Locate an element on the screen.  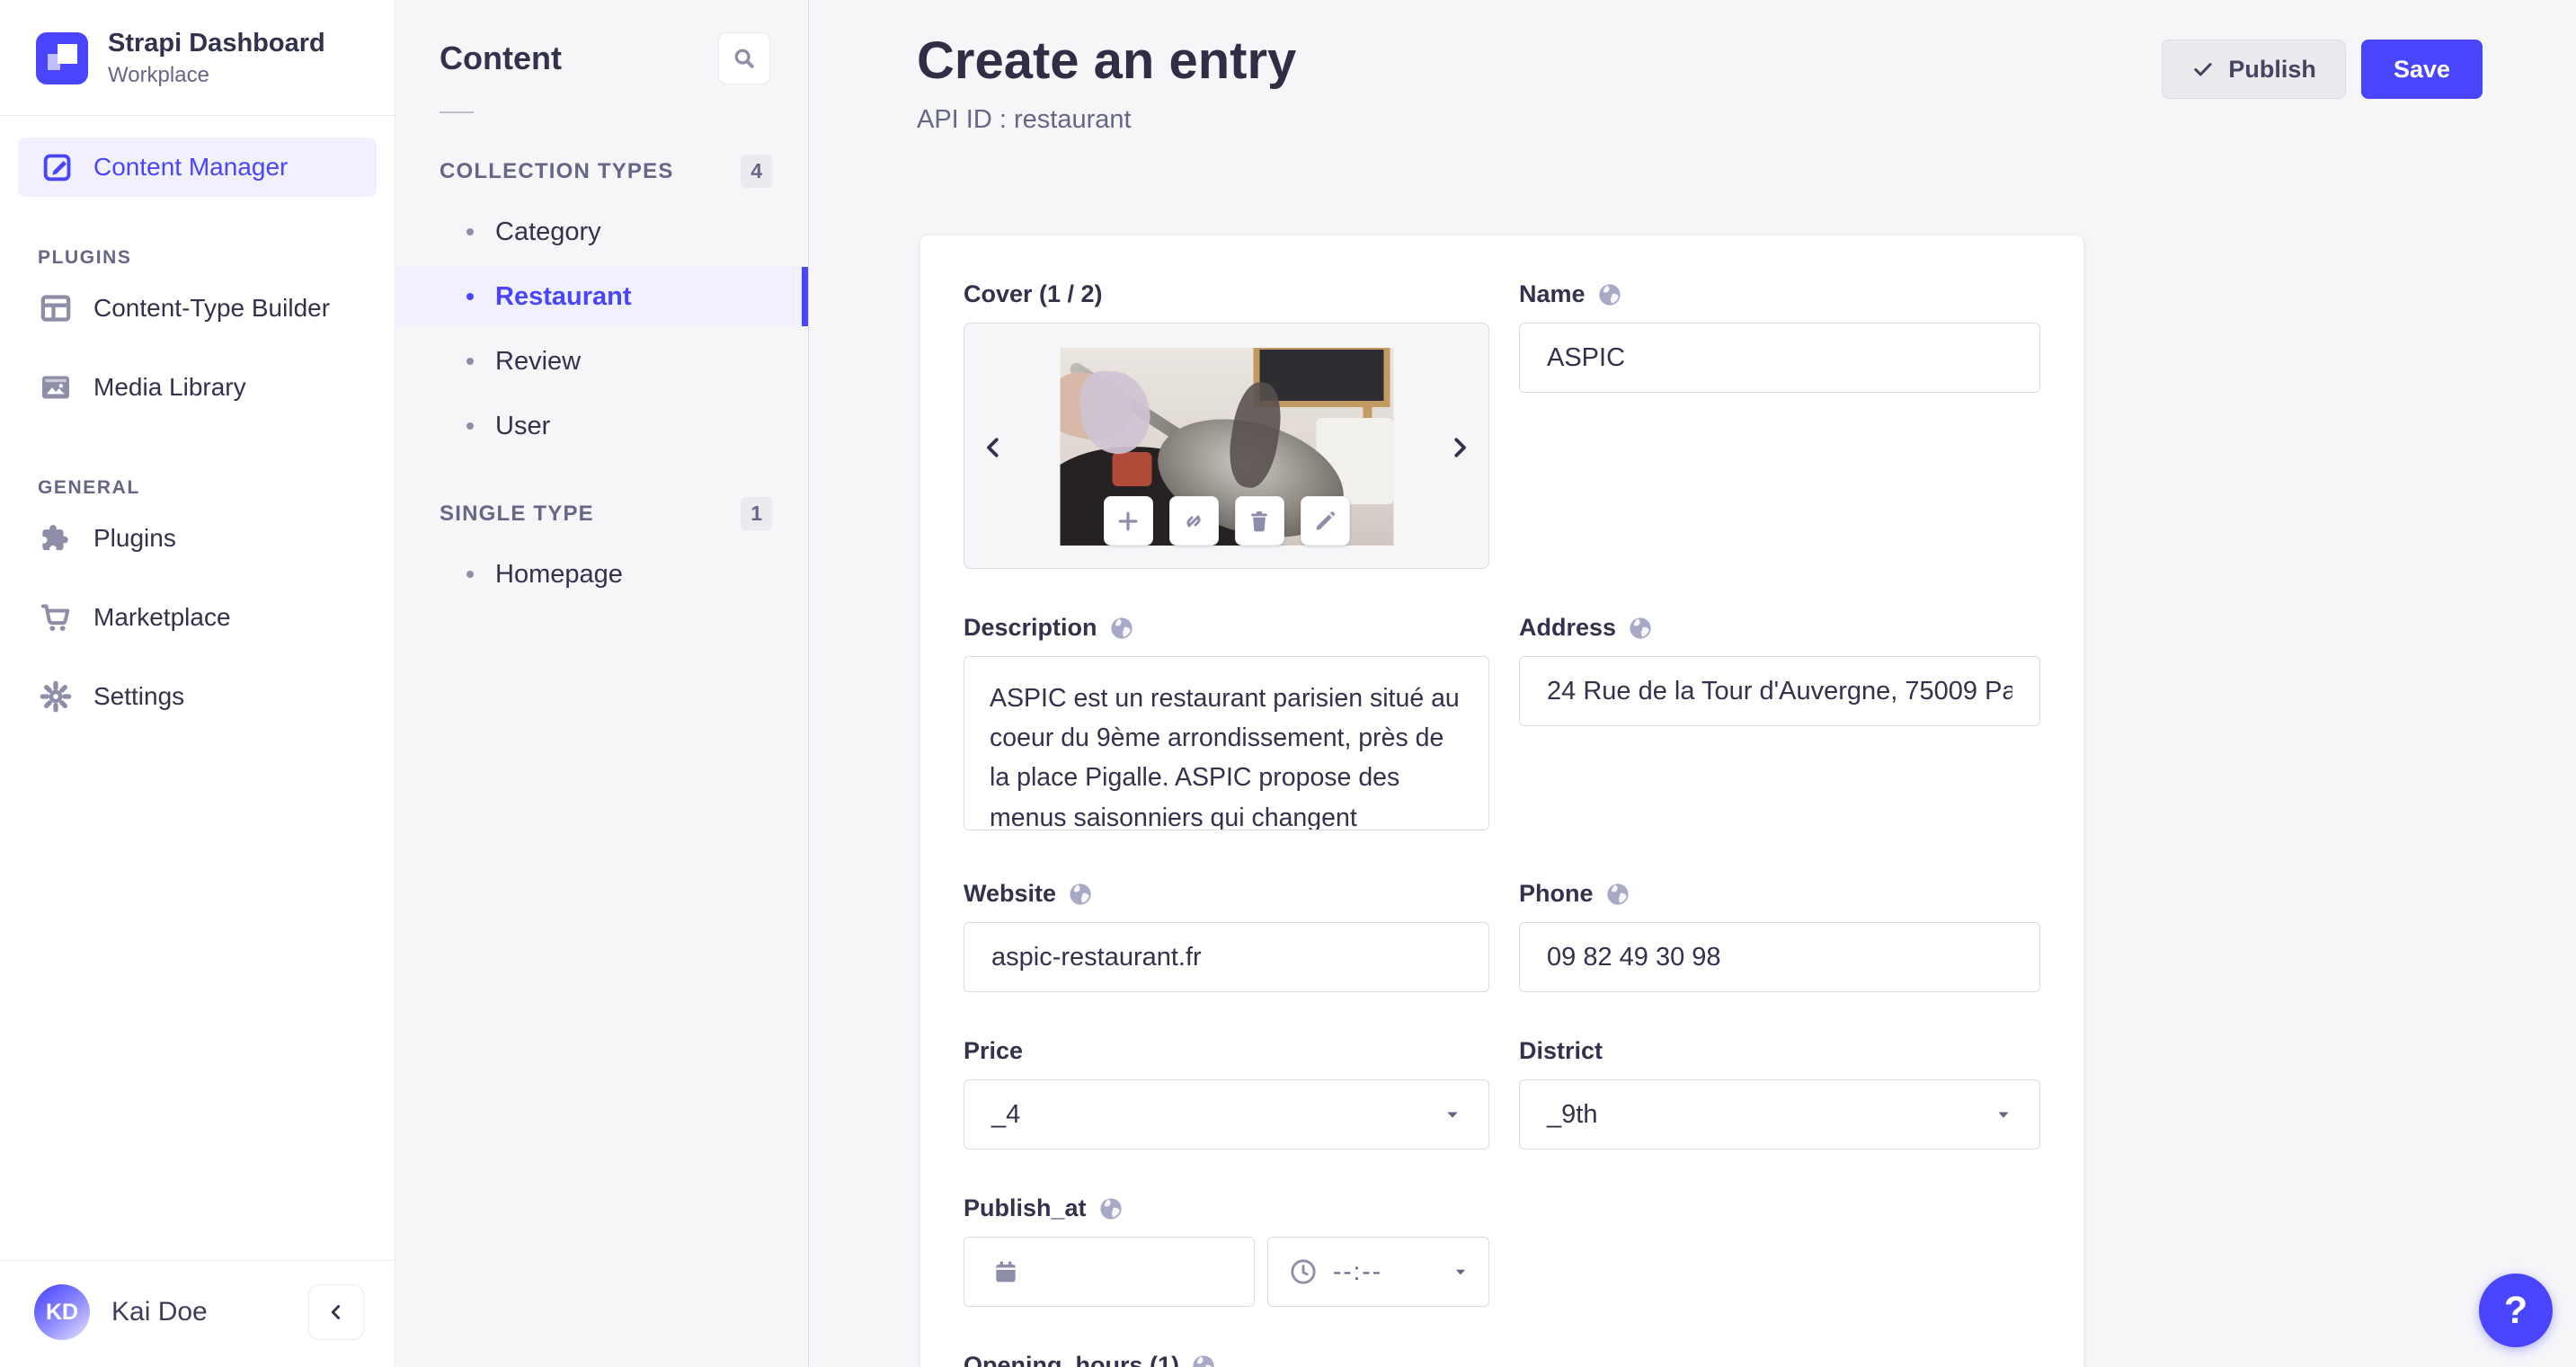
divider is located at coordinates (457, 112).